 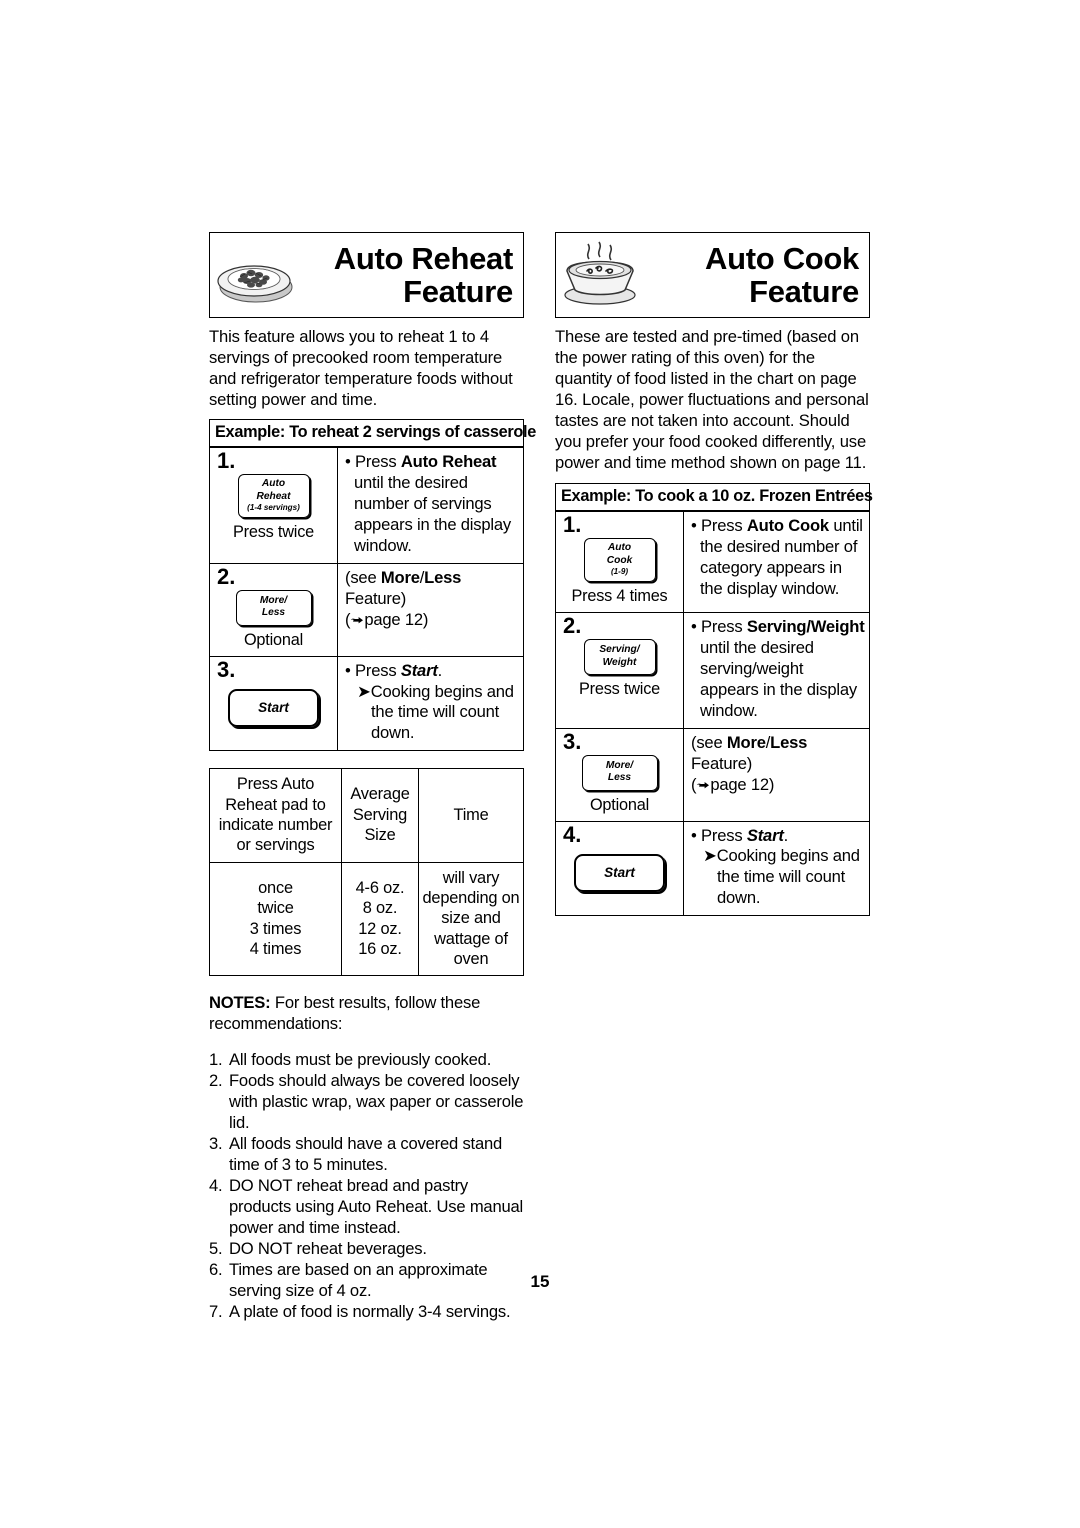 I want to click on note-number: 4., so click(x=216, y=1185).